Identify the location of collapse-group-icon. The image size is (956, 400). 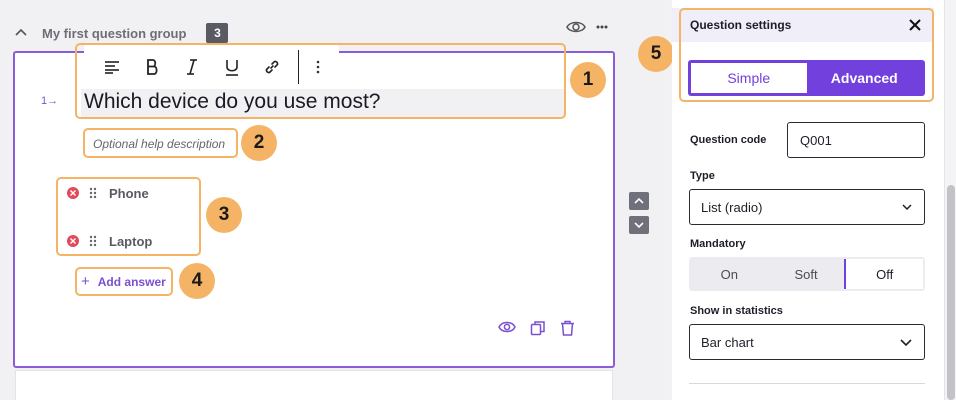
(21, 33).